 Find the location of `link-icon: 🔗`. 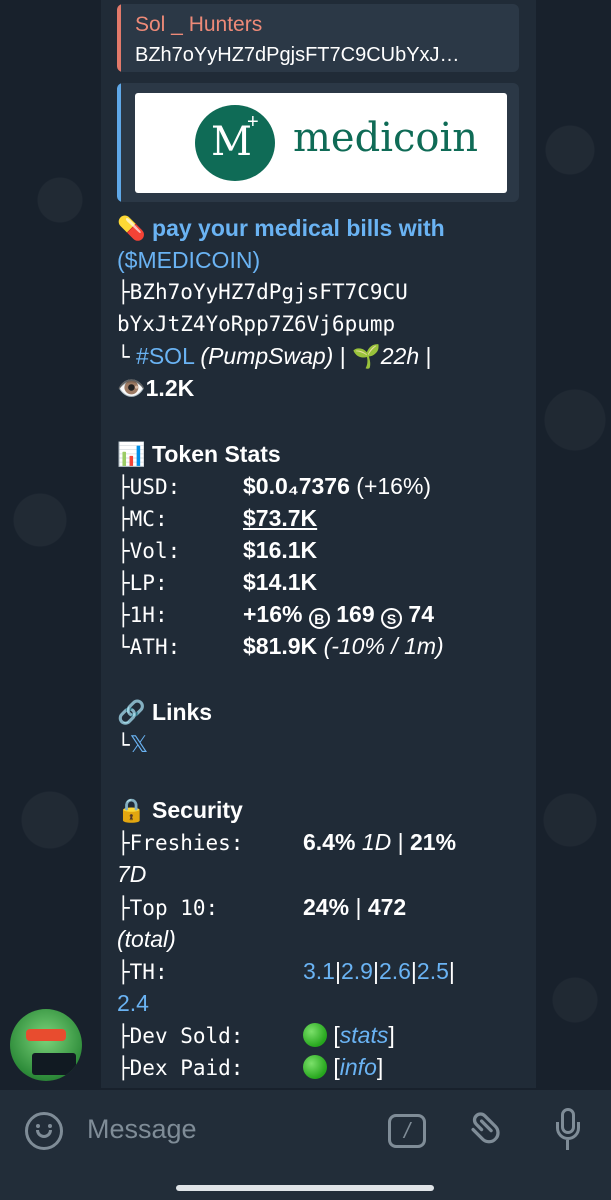

link-icon: 🔗 is located at coordinates (131, 712).